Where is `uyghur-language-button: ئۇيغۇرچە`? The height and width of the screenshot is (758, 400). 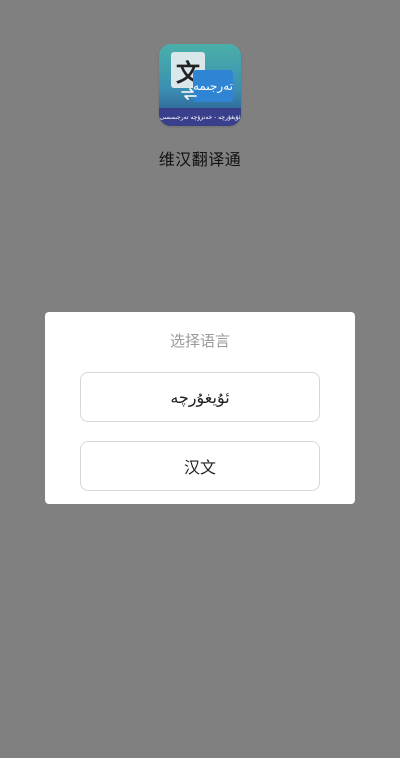 uyghur-language-button: ئۇيغۇرچە is located at coordinates (200, 397).